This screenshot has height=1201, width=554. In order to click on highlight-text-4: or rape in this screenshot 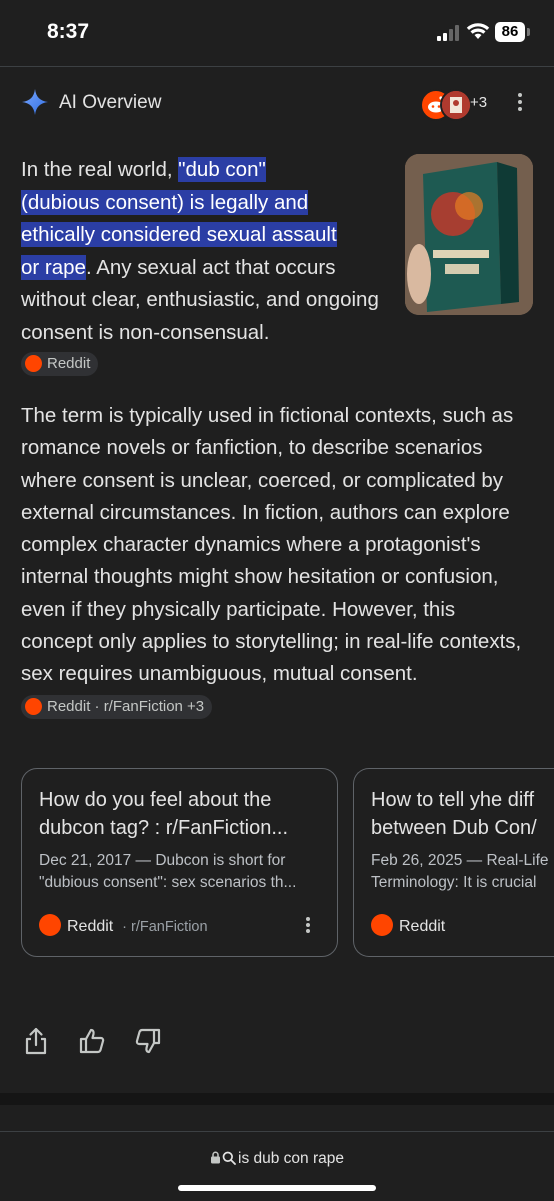, I will do `click(53, 267)`.